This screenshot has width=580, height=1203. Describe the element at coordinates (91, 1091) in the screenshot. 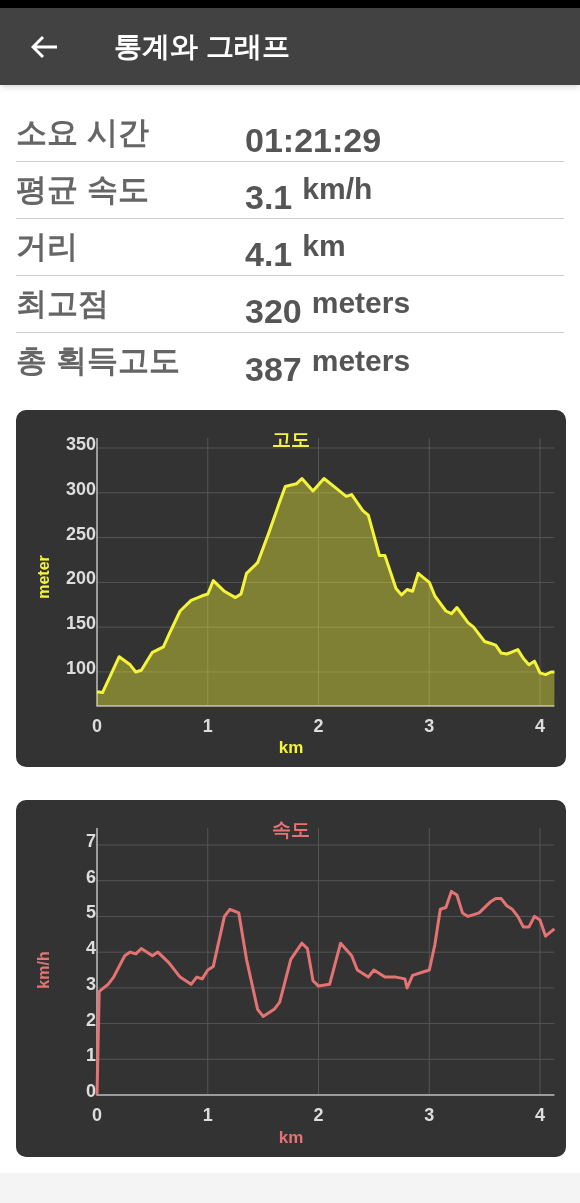

I see `y-tick-label: 0` at that location.